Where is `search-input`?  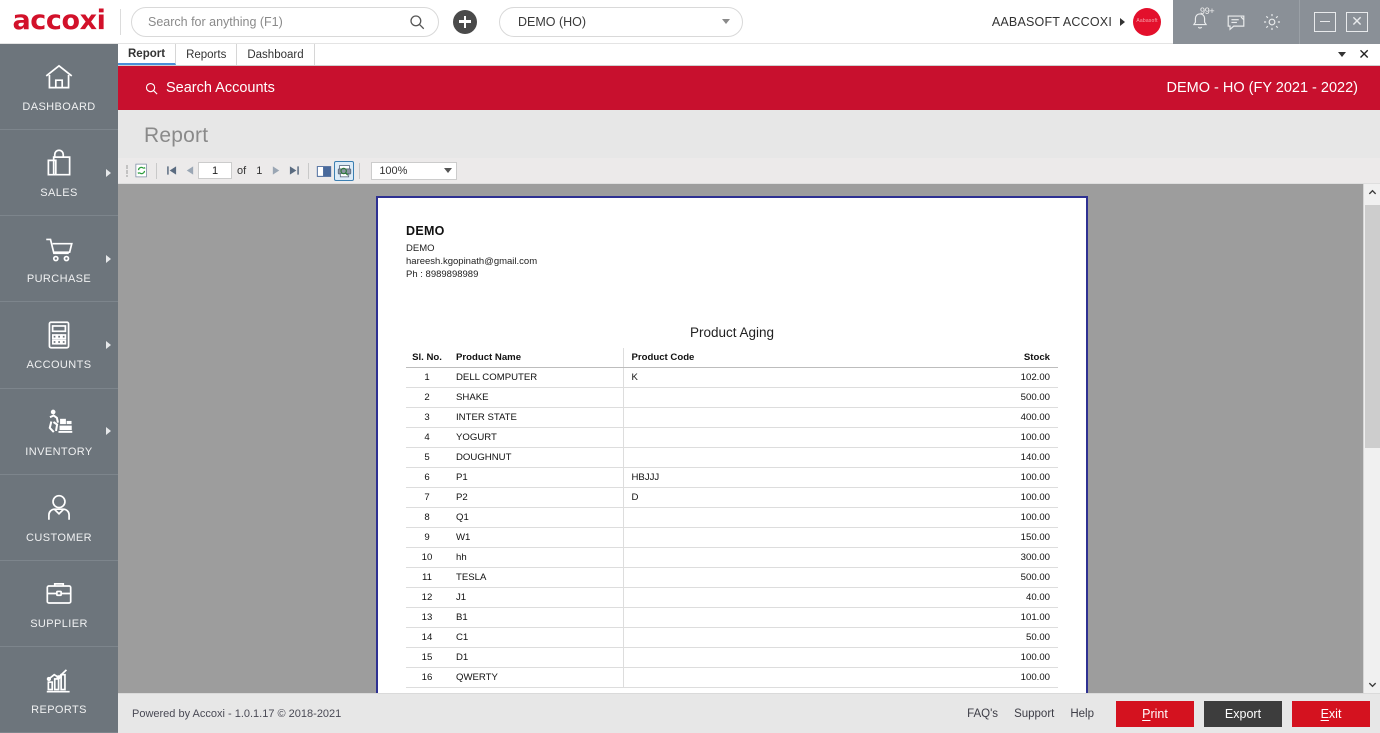 search-input is located at coordinates (278, 21).